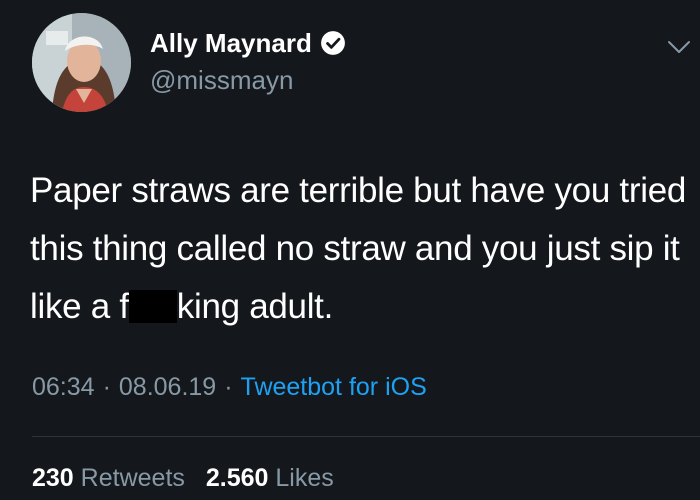 Image resolution: width=700 pixels, height=500 pixels. I want to click on tweet-text-part-2: king adult., so click(255, 306).